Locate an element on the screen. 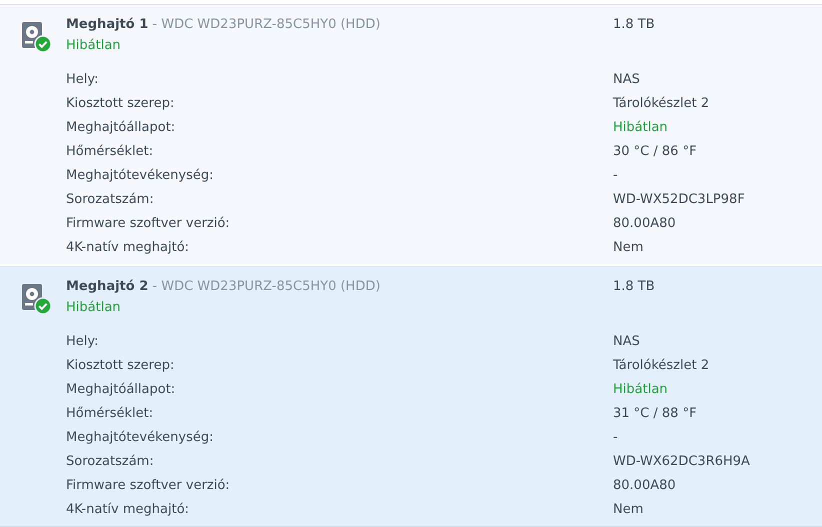 The height and width of the screenshot is (527, 822). drive-title: Meghajtó 1 - WDC WD23PURZ-85C5HY0 (HDD) is located at coordinates (224, 24).